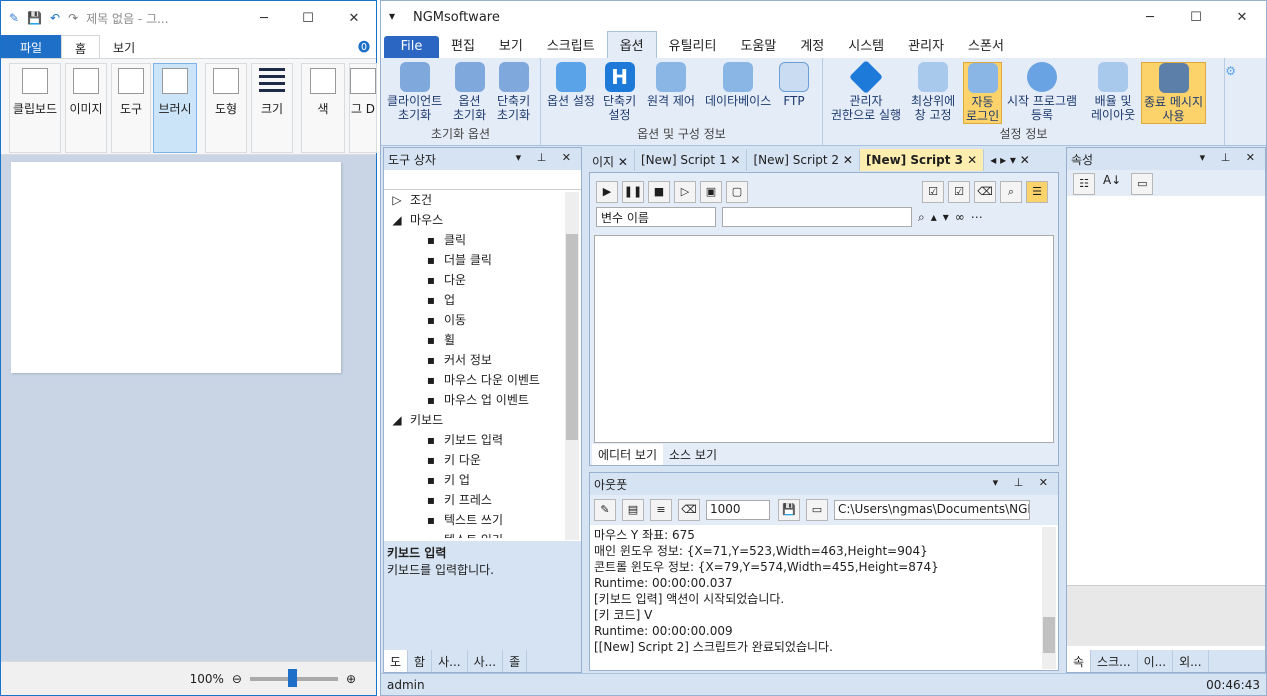 The height and width of the screenshot is (696, 1267). What do you see at coordinates (738, 85) in the screenshot?
I see `database-button: 데이타베이스` at bounding box center [738, 85].